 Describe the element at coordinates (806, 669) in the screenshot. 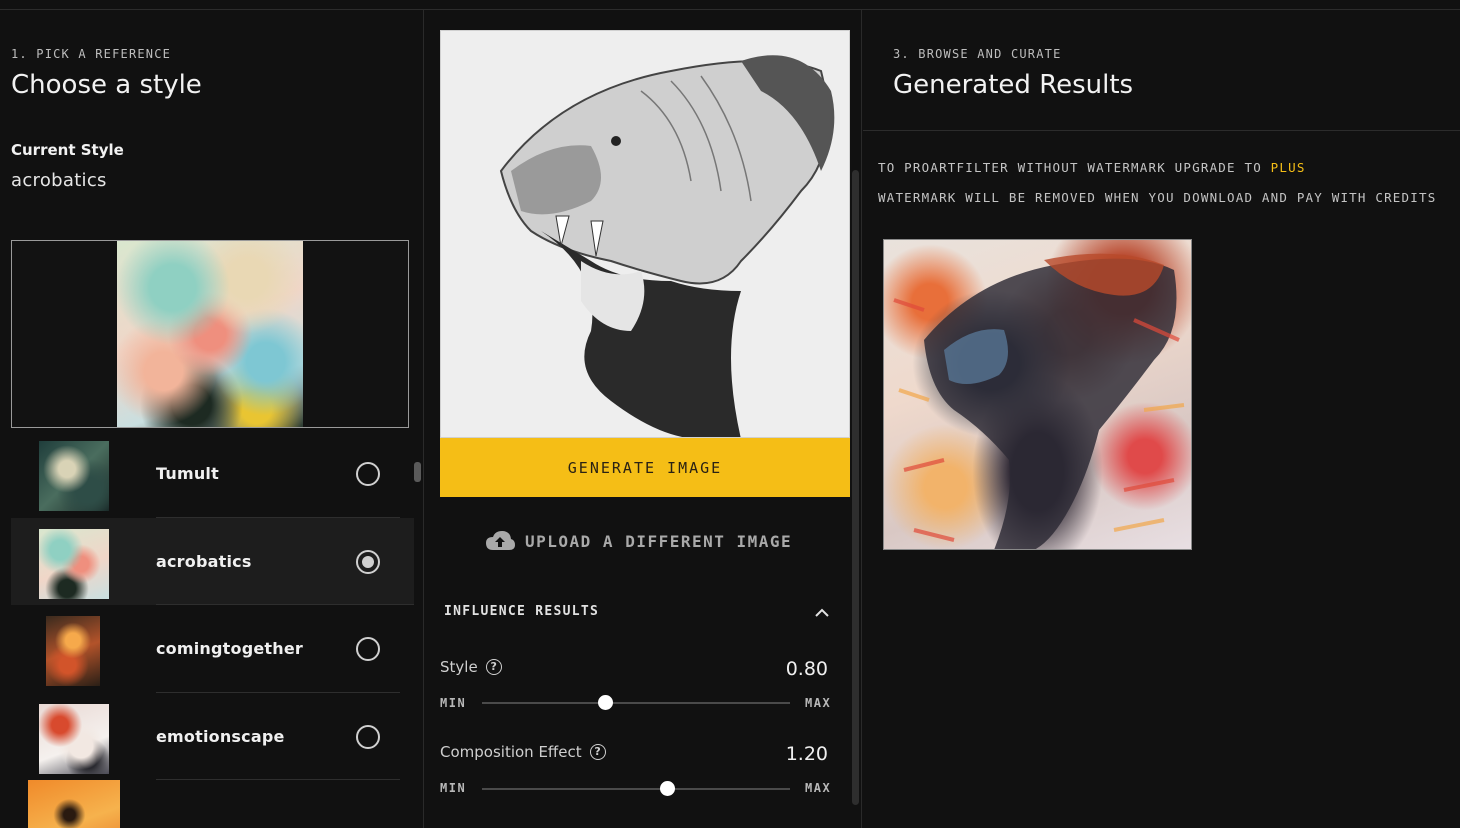

I see `style-slider-value: 0.80` at that location.